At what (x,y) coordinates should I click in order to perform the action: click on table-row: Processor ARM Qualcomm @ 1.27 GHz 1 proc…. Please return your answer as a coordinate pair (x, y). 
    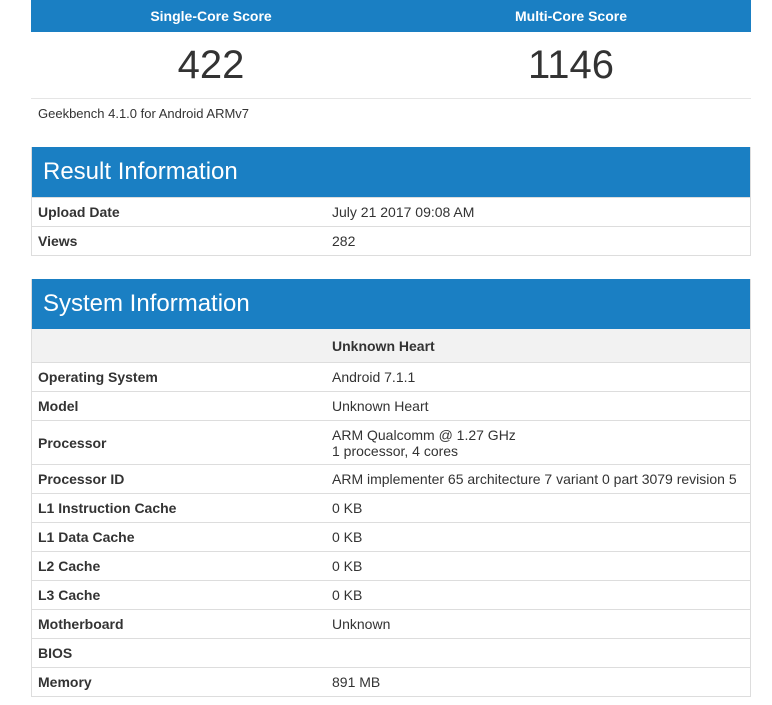
    Looking at the image, I should click on (391, 442).